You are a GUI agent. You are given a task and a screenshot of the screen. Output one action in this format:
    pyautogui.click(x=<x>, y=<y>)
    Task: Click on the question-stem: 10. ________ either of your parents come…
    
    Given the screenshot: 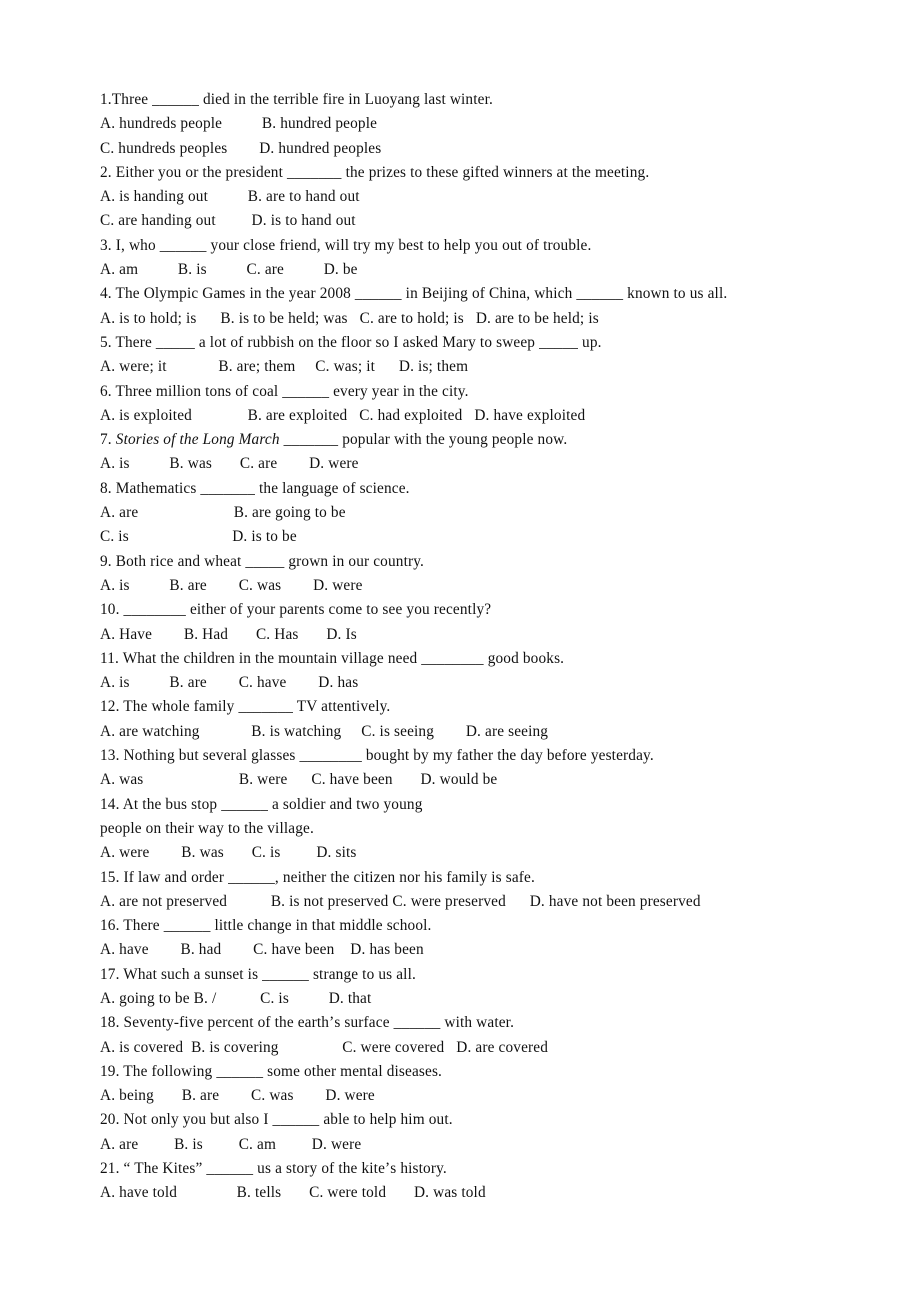 What is the action you would take?
    pyautogui.click(x=296, y=610)
    